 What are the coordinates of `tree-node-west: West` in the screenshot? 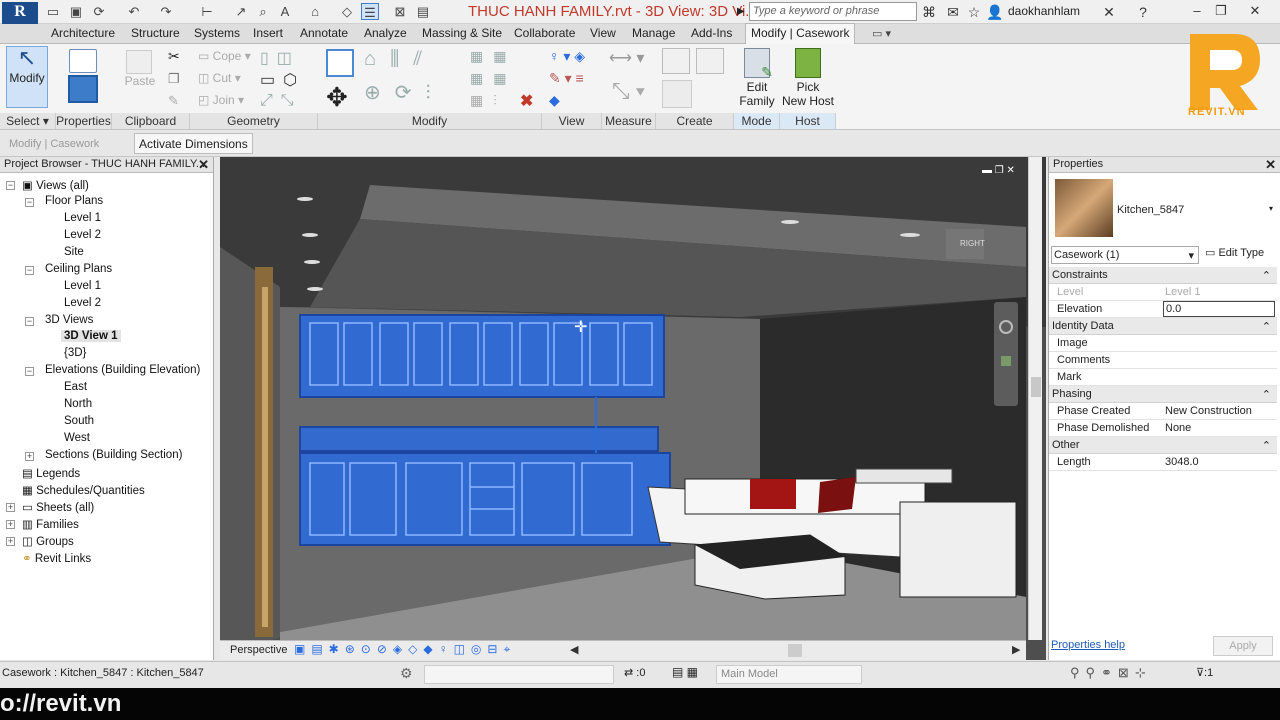 It's located at (77, 438).